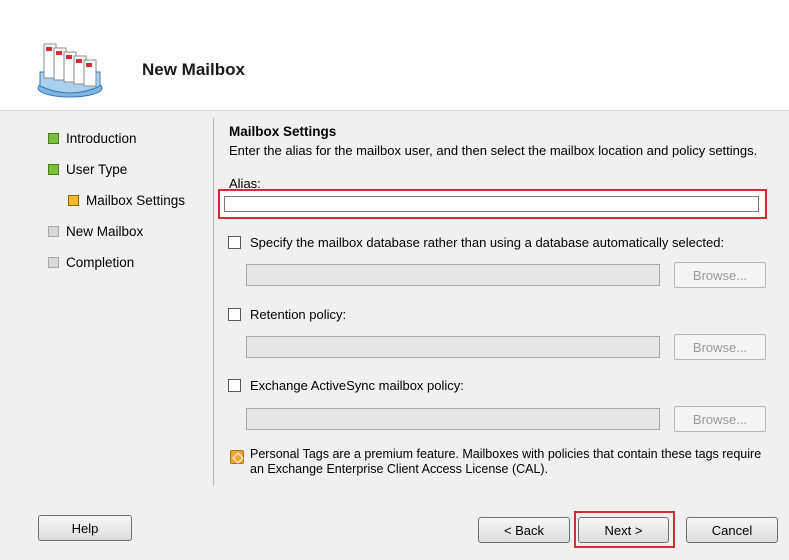 This screenshot has height=560, width=789. I want to click on help-button: Help, so click(85, 528).